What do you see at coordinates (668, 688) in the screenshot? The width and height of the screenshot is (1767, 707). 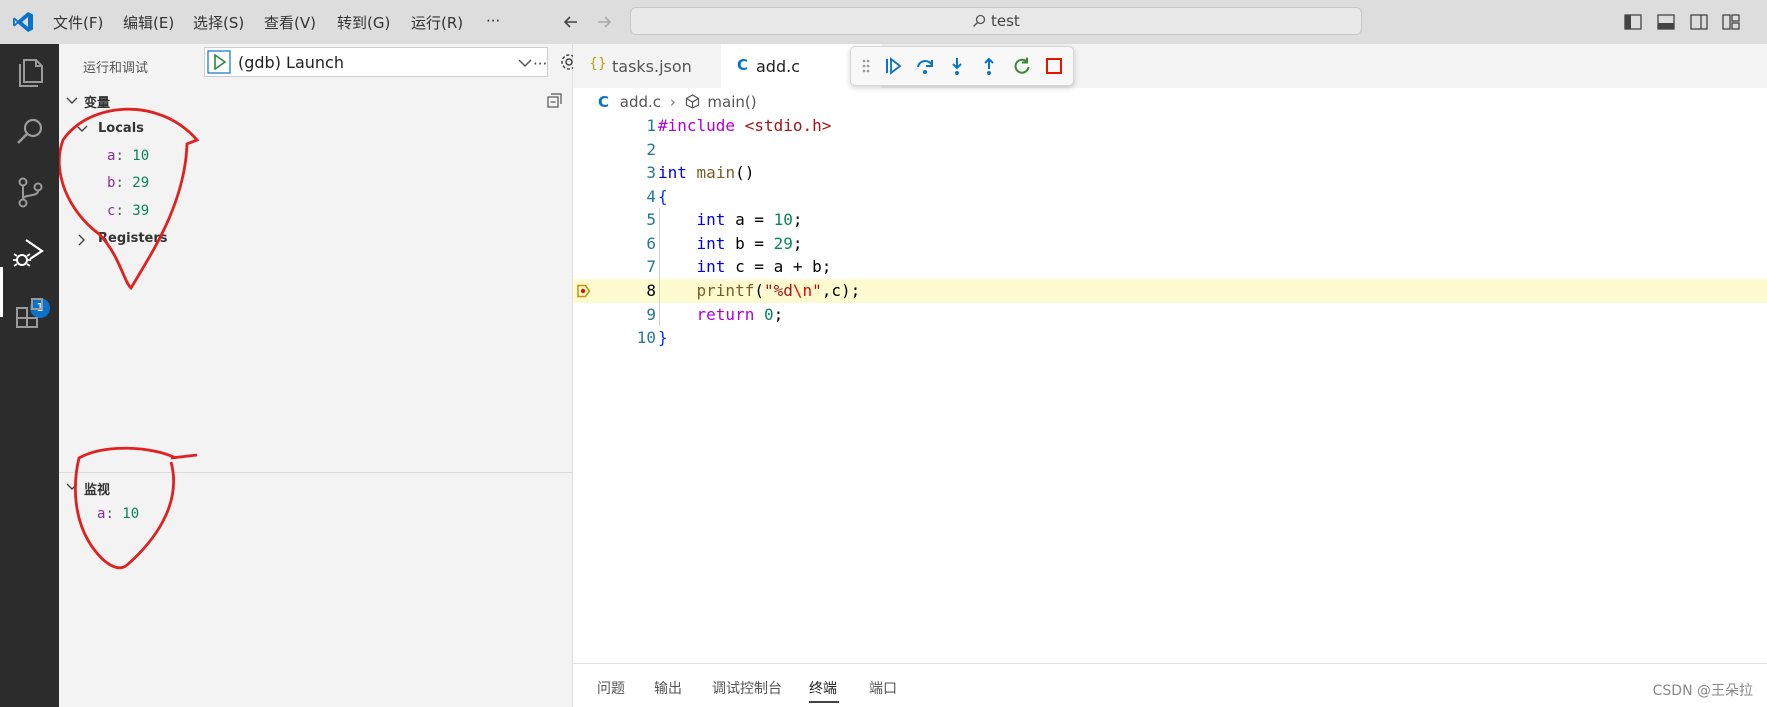 I see `panel-tab-output: 输出` at bounding box center [668, 688].